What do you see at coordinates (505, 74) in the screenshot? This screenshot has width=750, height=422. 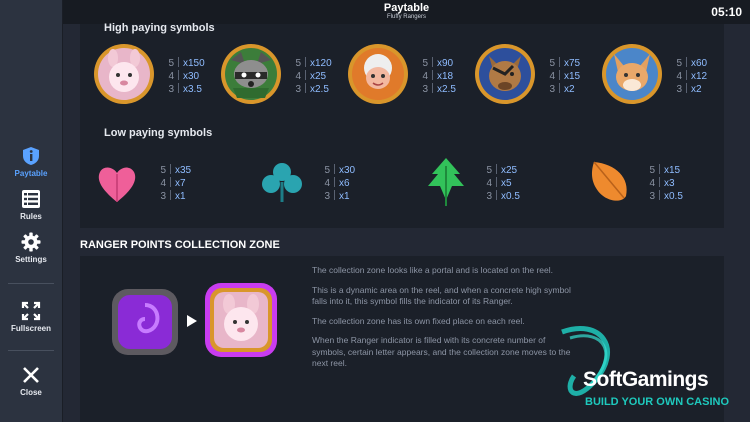 I see `wolf-symbol-icon` at bounding box center [505, 74].